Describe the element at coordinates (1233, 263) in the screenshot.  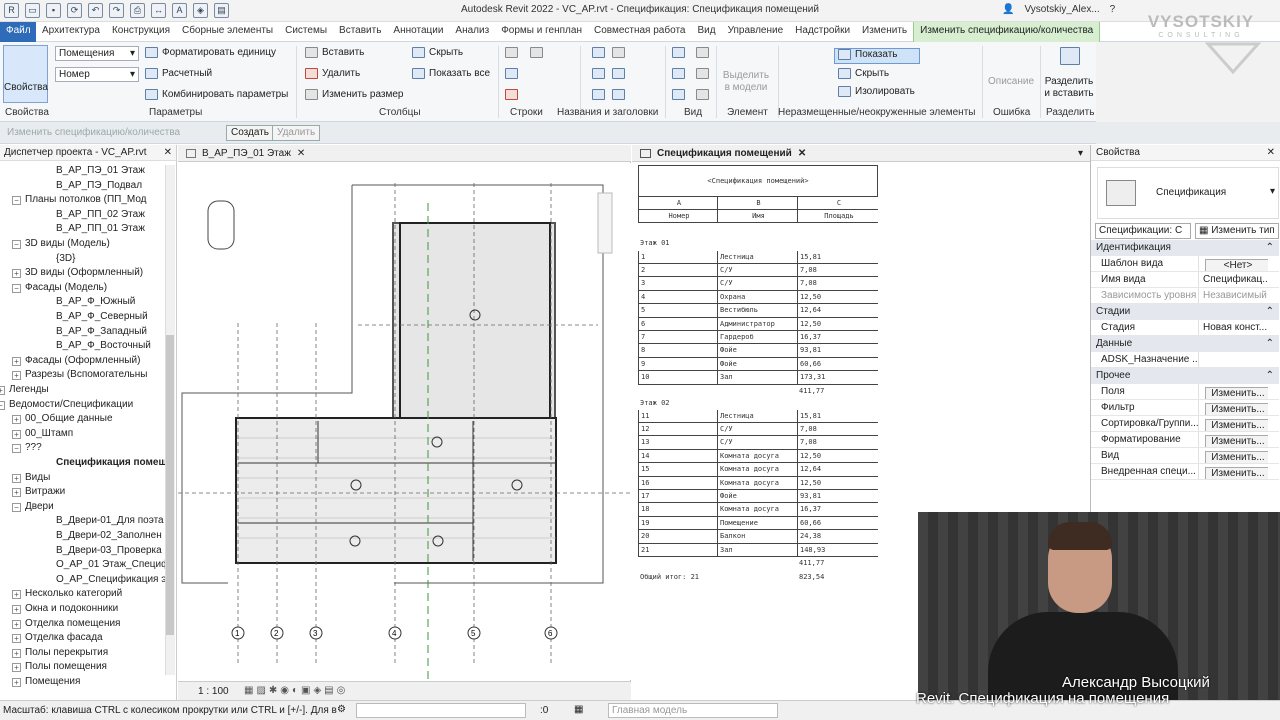
I see `property-value: <Нет>` at that location.